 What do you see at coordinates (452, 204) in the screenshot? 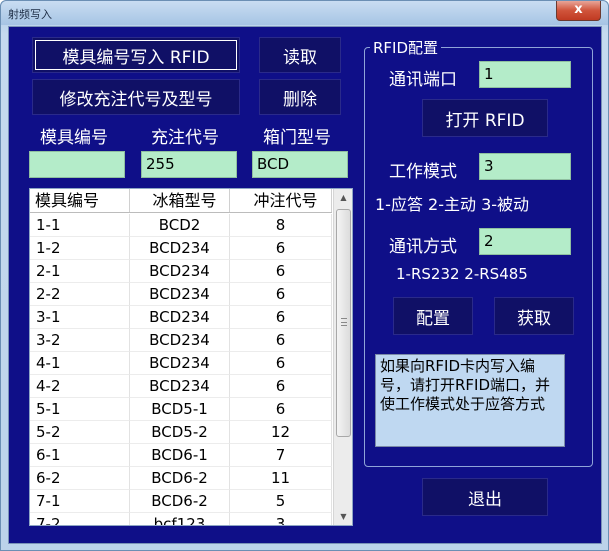
I see `work-mode-hint: 1-应答 2-主动 3-被动` at bounding box center [452, 204].